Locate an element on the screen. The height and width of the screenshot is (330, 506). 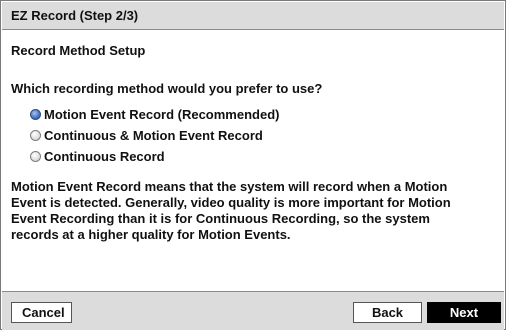
next-button: Next is located at coordinates (464, 312).